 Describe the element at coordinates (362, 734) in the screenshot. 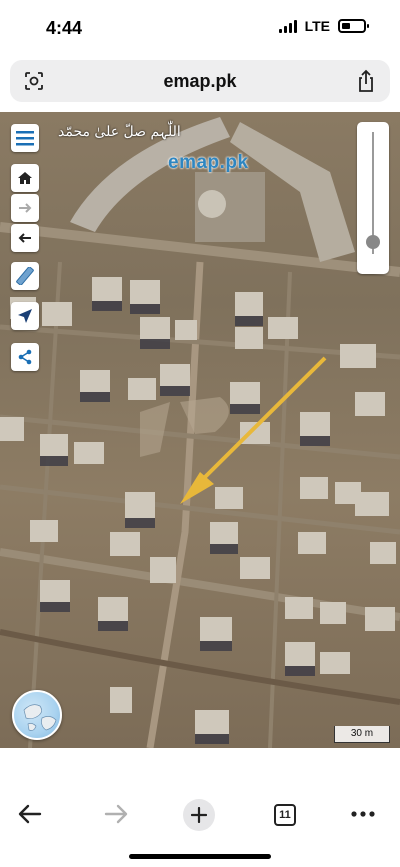

I see `map-scale: 30 m` at that location.